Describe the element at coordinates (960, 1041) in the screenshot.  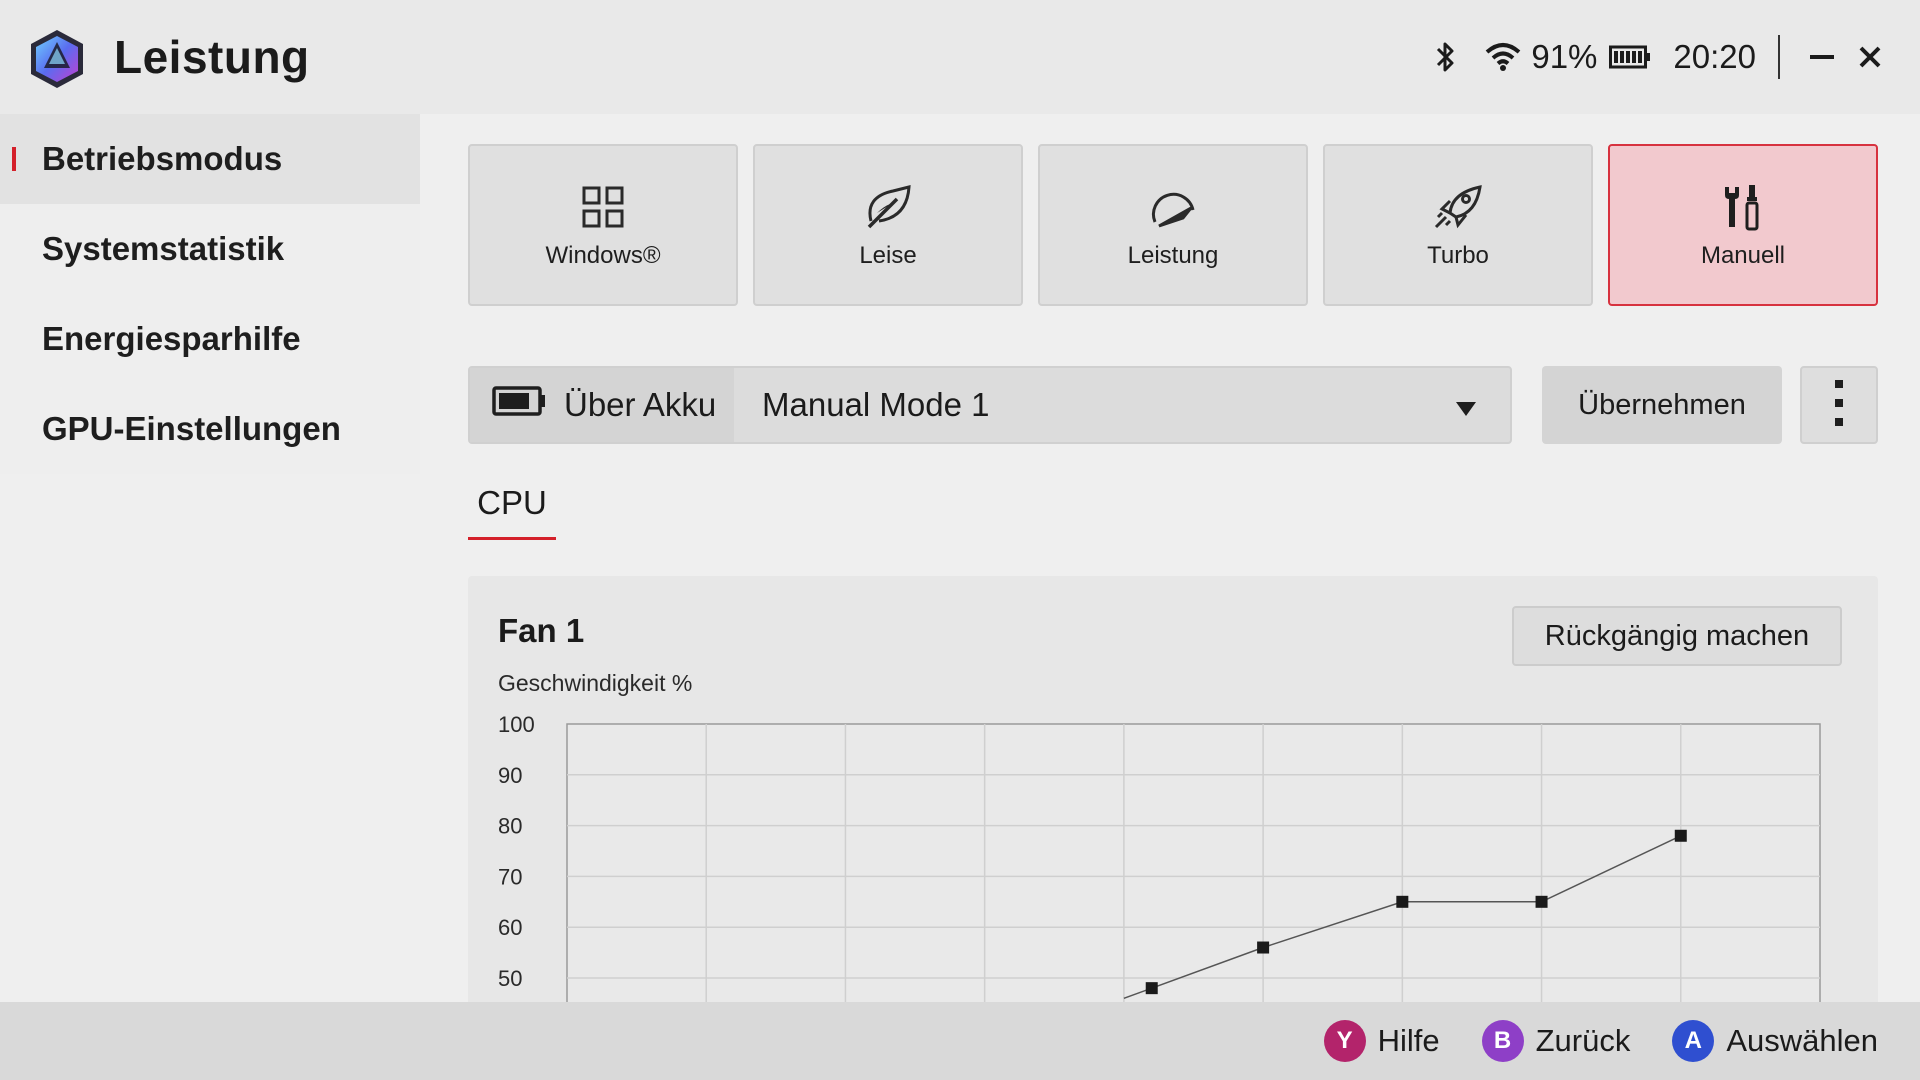
I see `controller-hint-bar: Y Hilfe B Zurück A Auswählen` at that location.